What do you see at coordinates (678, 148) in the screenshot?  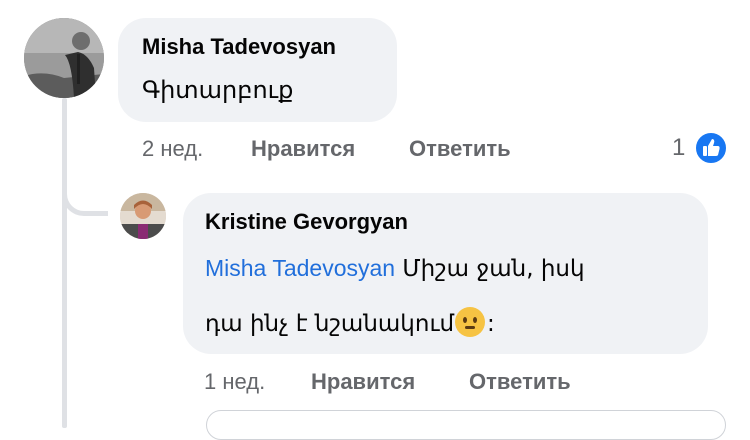 I see `reaction-count: 1` at bounding box center [678, 148].